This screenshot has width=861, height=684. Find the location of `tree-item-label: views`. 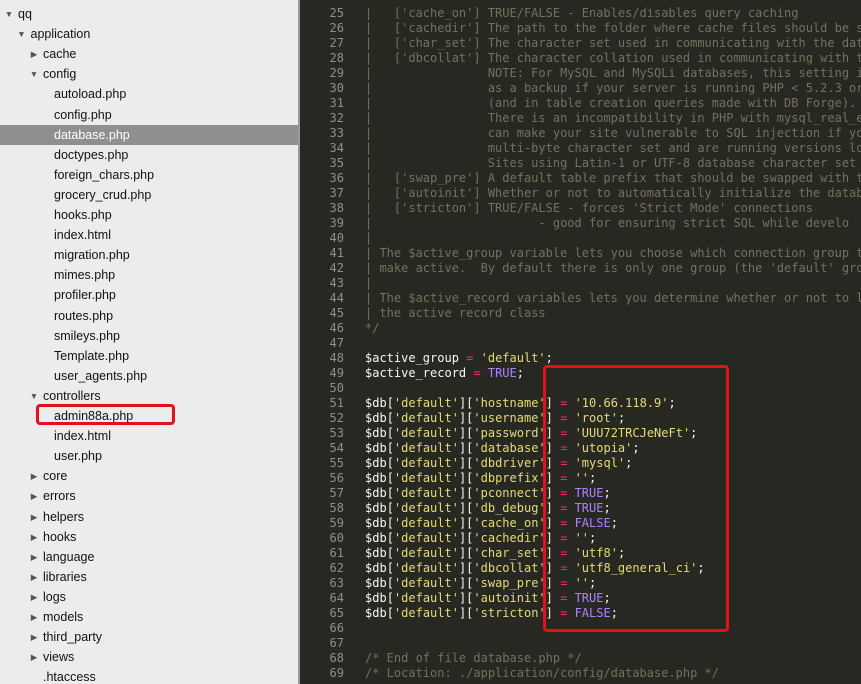

tree-item-label: views is located at coordinates (59, 657).